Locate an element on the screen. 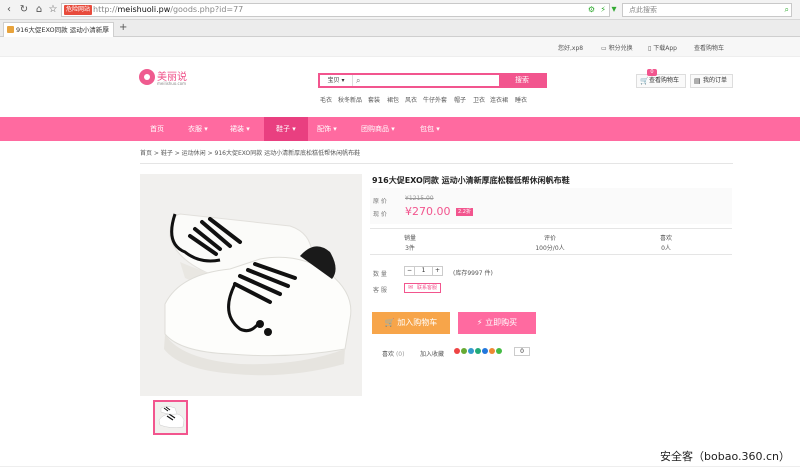 This screenshot has height=475, width=800. search-input is located at coordinates (433, 80).